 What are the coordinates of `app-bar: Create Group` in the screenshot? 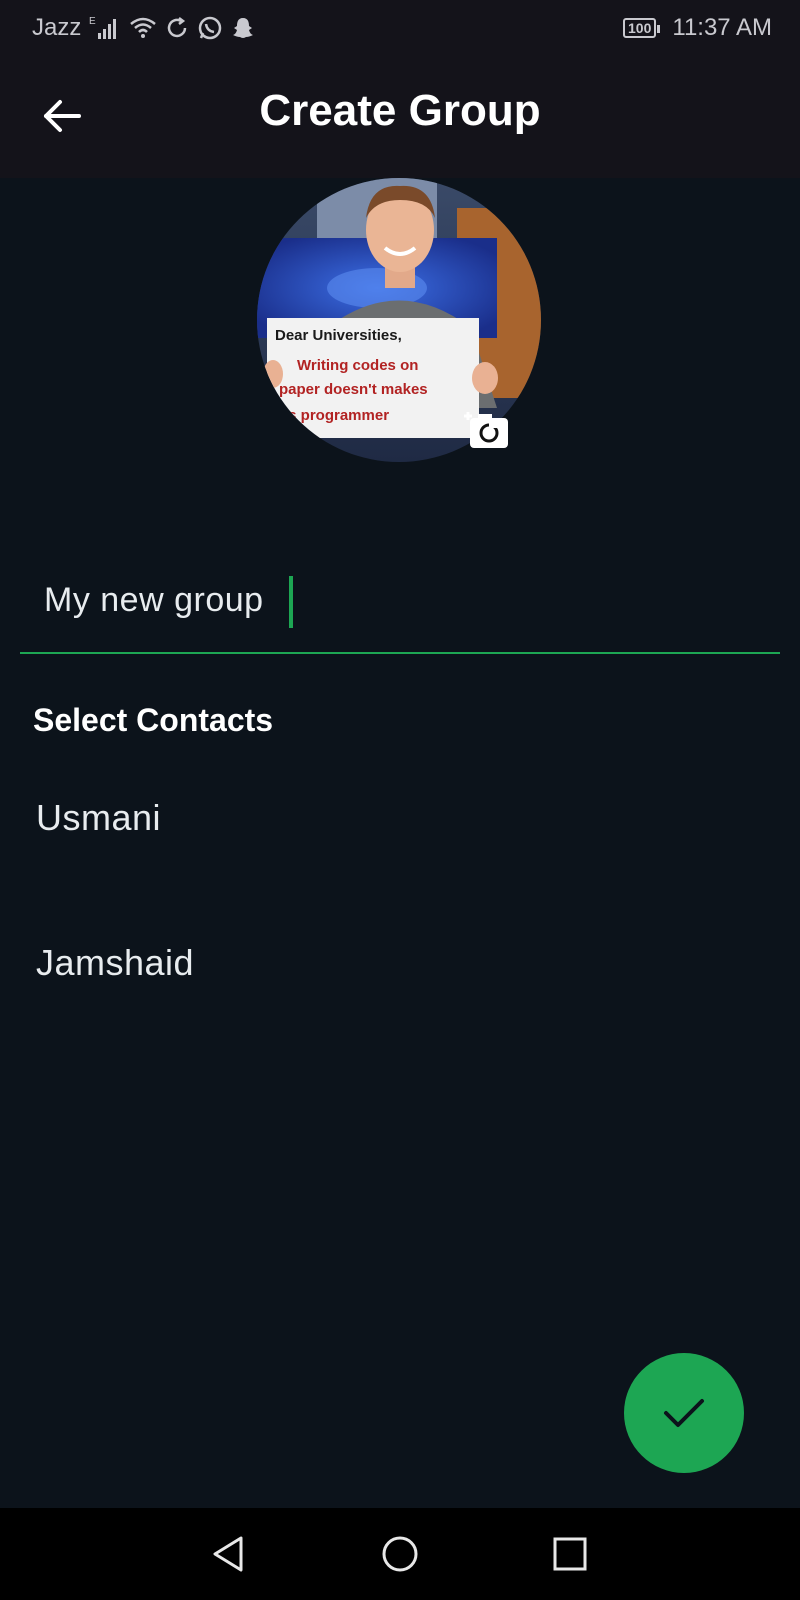 It's located at (400, 117).